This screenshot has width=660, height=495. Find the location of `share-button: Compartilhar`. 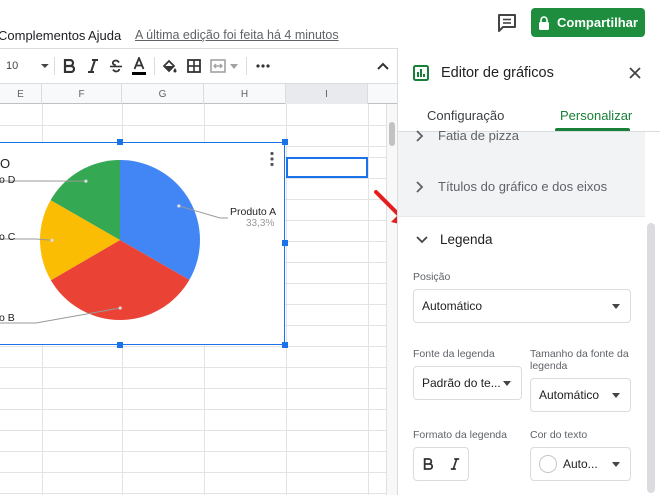

share-button: Compartilhar is located at coordinates (588, 22).